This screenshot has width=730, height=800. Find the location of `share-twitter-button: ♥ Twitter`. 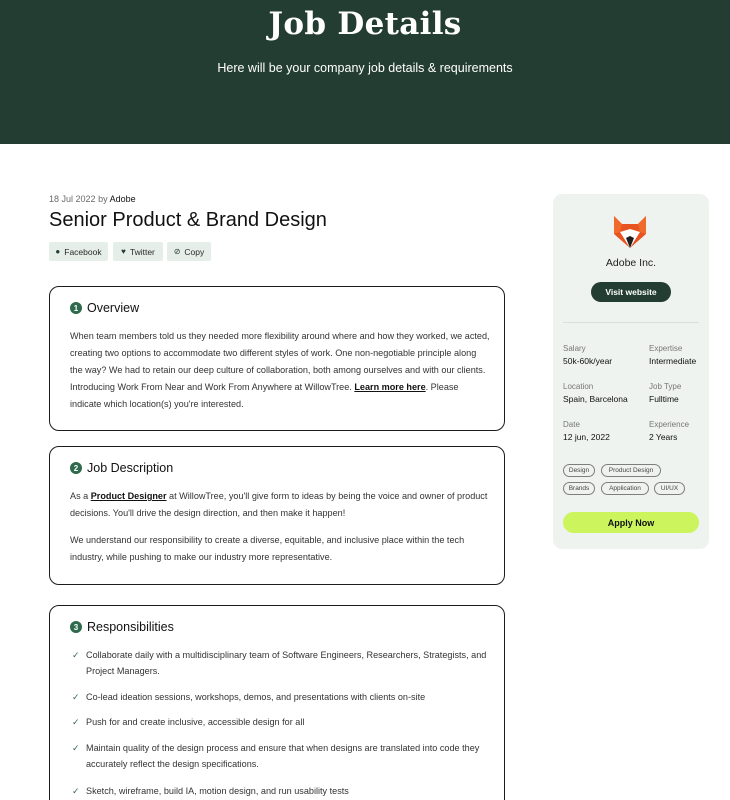

share-twitter-button: ♥ Twitter is located at coordinates (138, 251).